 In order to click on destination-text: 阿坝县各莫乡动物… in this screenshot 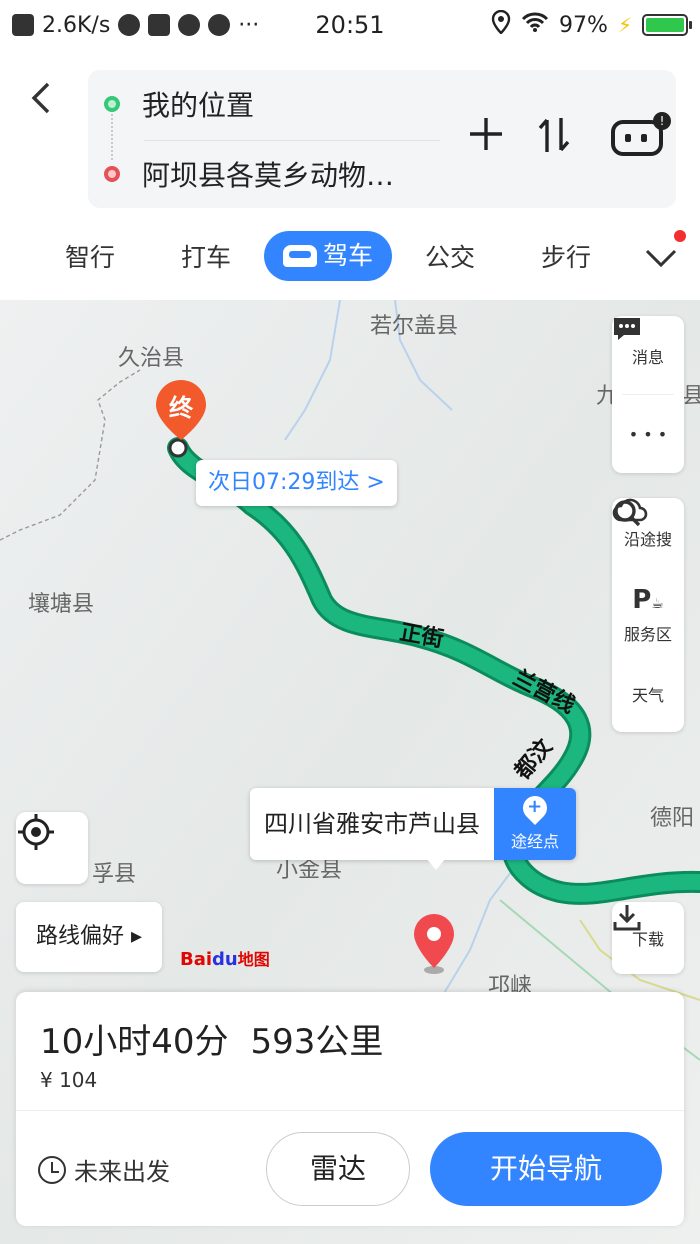, I will do `click(268, 175)`.